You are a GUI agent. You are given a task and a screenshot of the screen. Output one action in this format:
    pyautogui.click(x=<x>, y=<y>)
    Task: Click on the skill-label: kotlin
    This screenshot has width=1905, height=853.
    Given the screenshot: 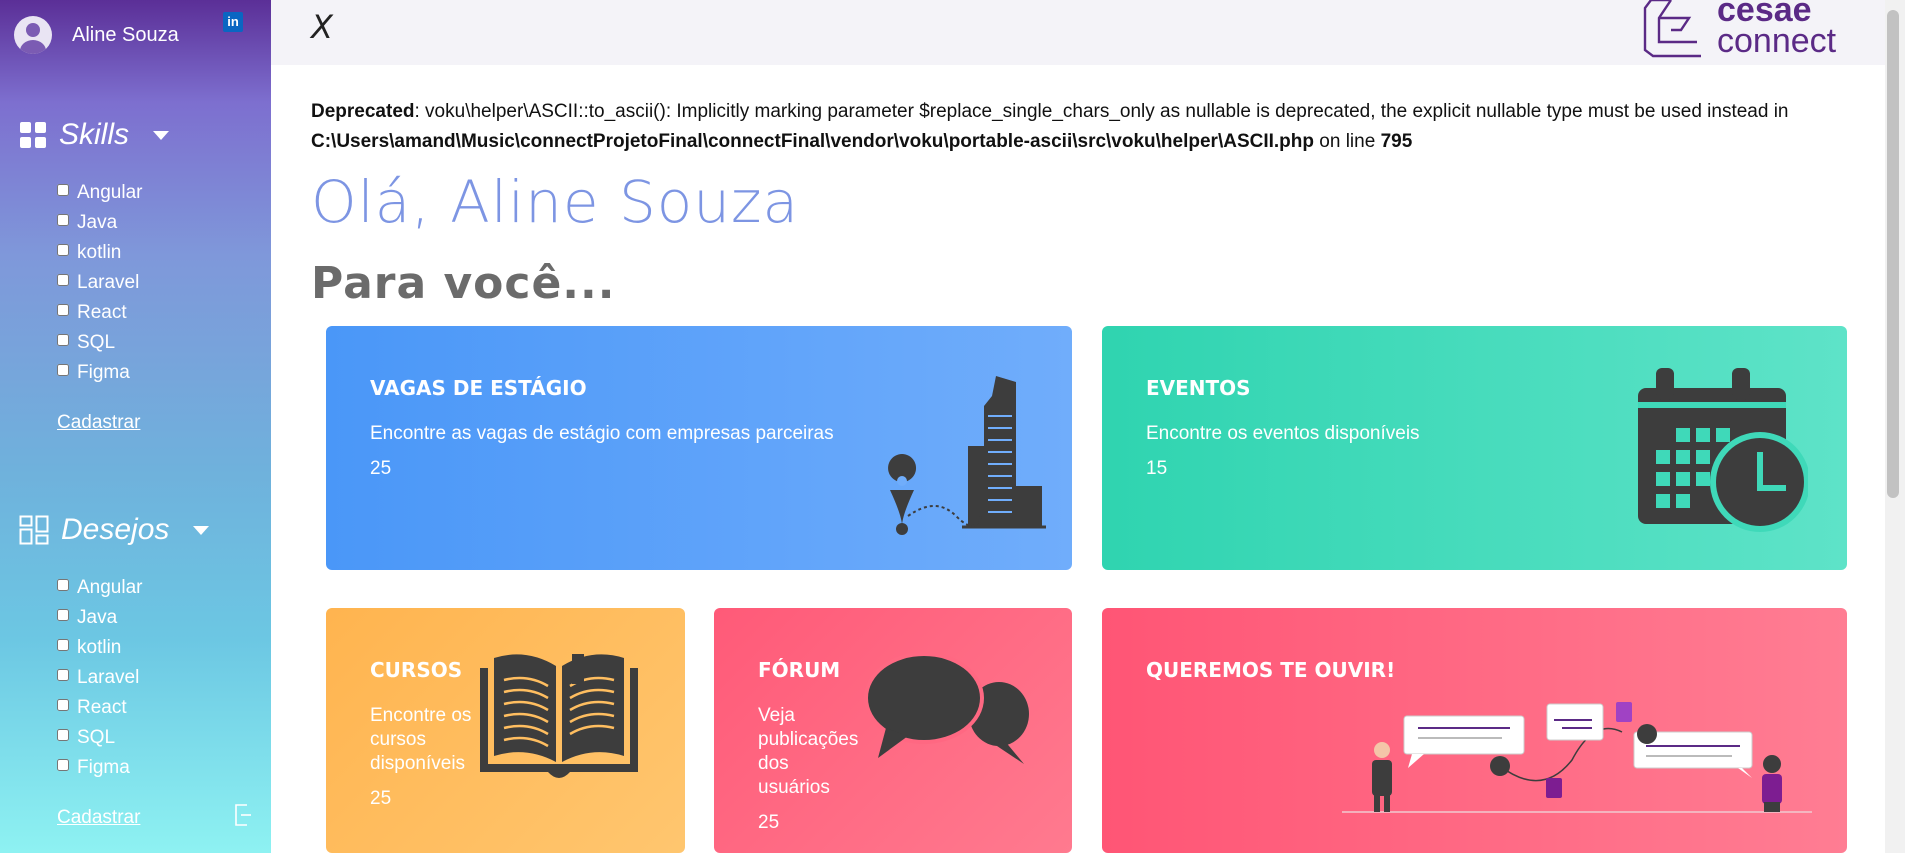 What is the action you would take?
    pyautogui.click(x=99, y=252)
    